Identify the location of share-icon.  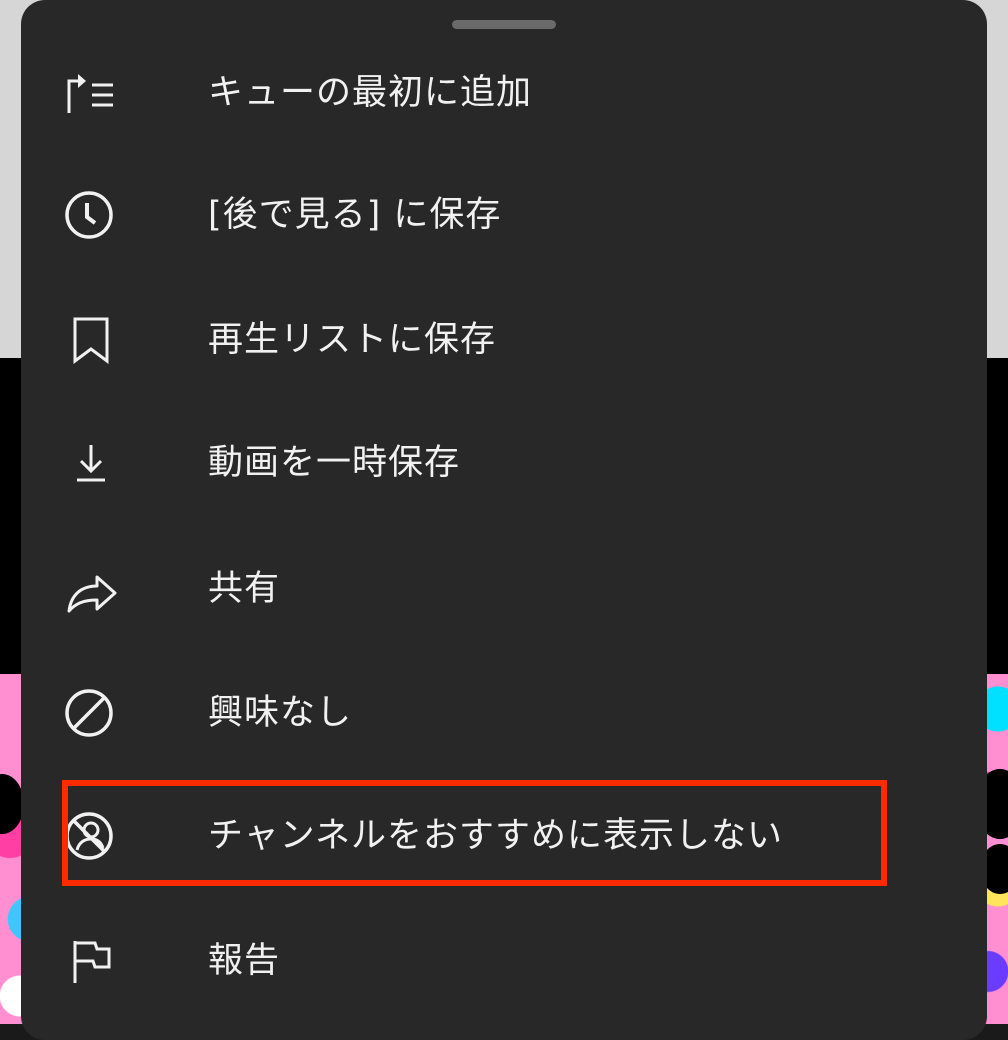
(91, 589).